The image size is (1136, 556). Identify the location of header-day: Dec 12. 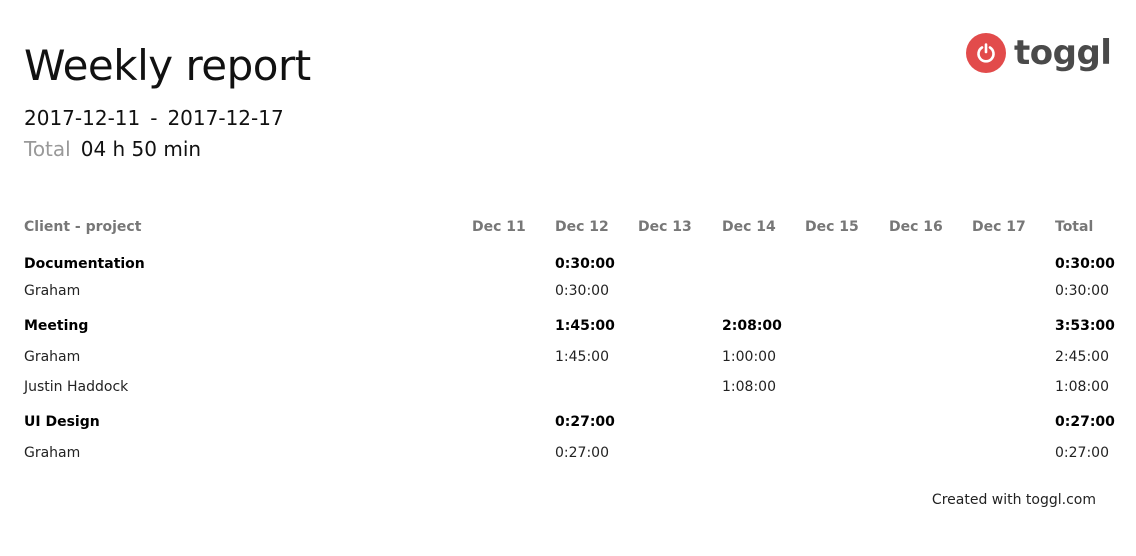
(582, 227).